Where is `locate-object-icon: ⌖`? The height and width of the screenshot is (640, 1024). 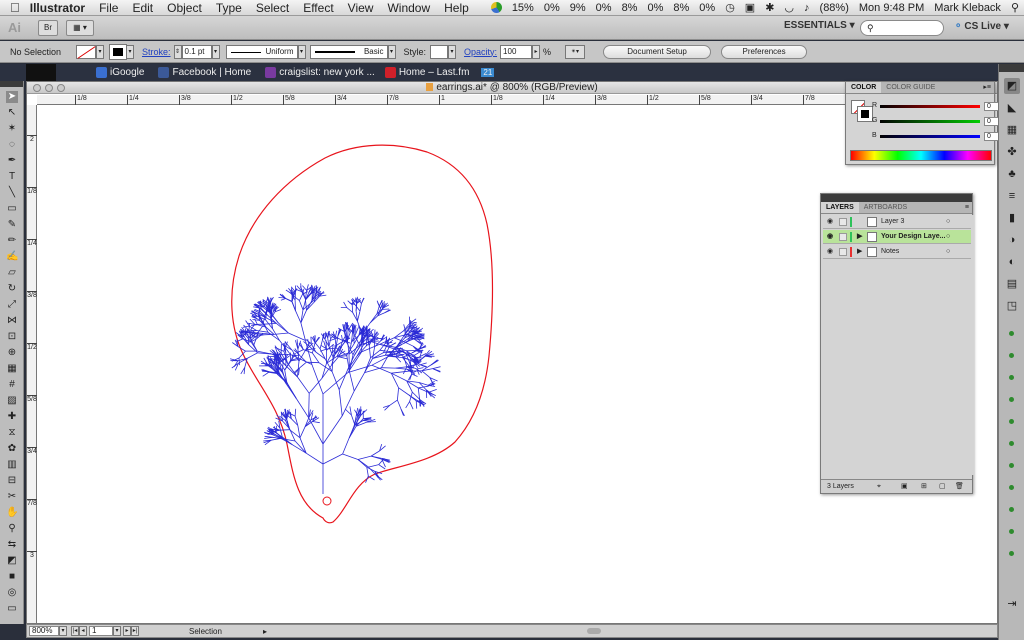
locate-object-icon: ⌖ is located at coordinates (879, 486).